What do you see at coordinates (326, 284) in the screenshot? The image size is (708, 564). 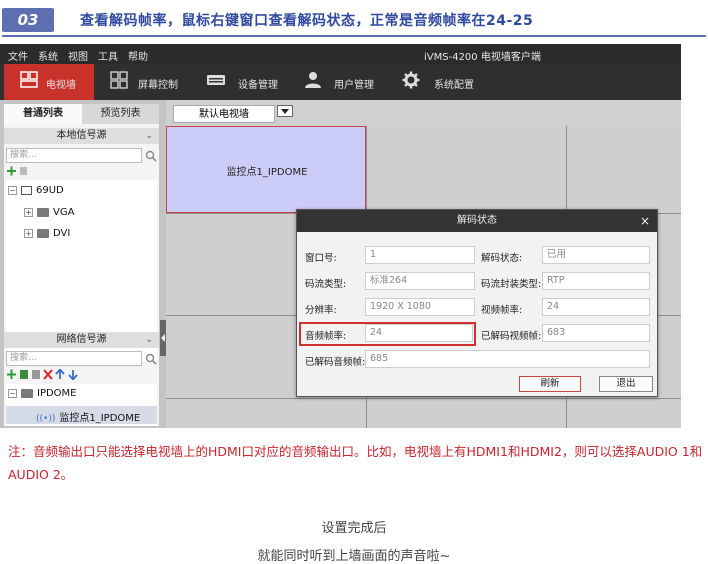 I see `stream-type-label: 码流类型:` at bounding box center [326, 284].